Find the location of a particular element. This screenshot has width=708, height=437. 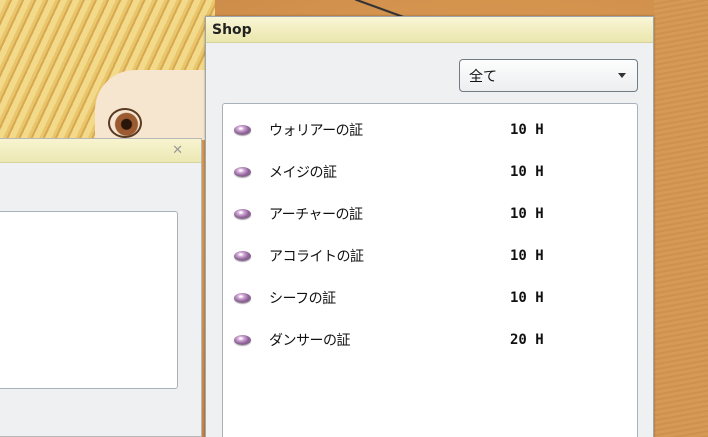

left-dialog-content-box is located at coordinates (89, 300).